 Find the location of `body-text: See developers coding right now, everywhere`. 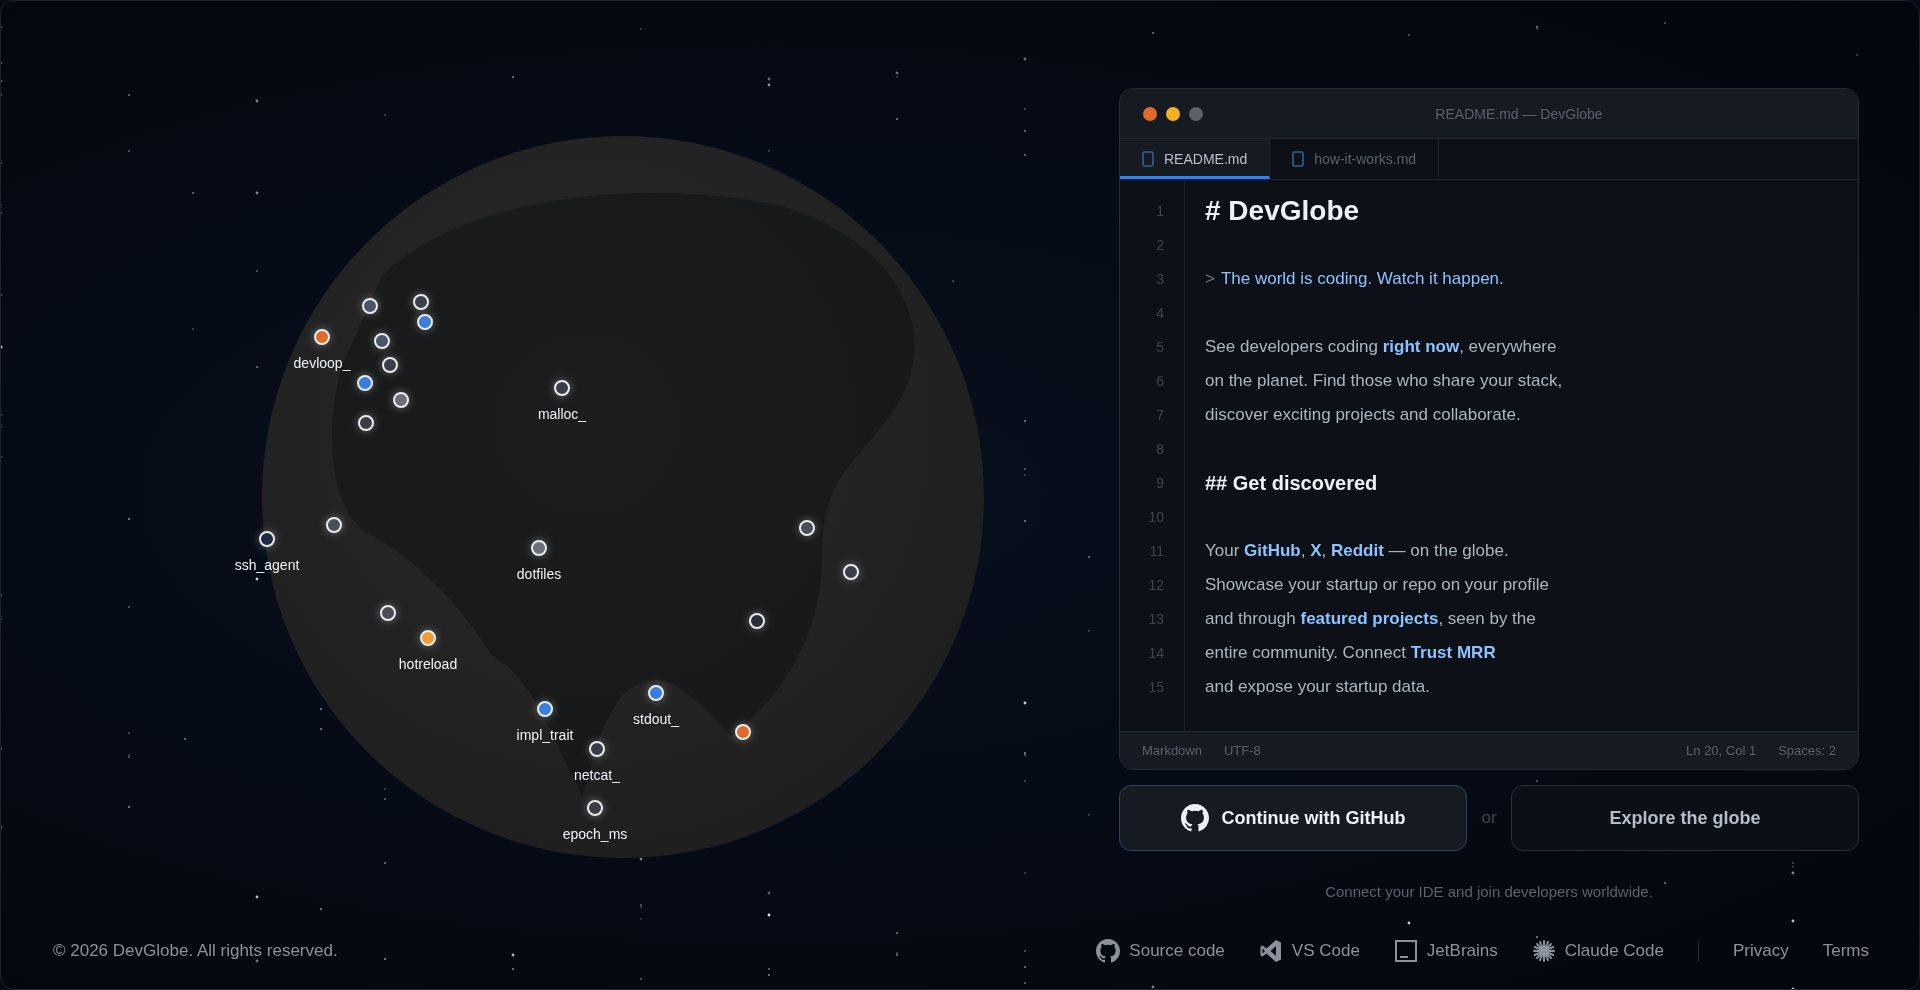

body-text: See developers coding right now, everywhere is located at coordinates (1381, 346).